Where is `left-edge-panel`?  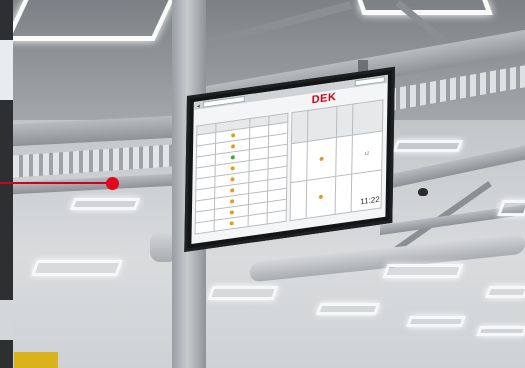 left-edge-panel is located at coordinates (6, 184).